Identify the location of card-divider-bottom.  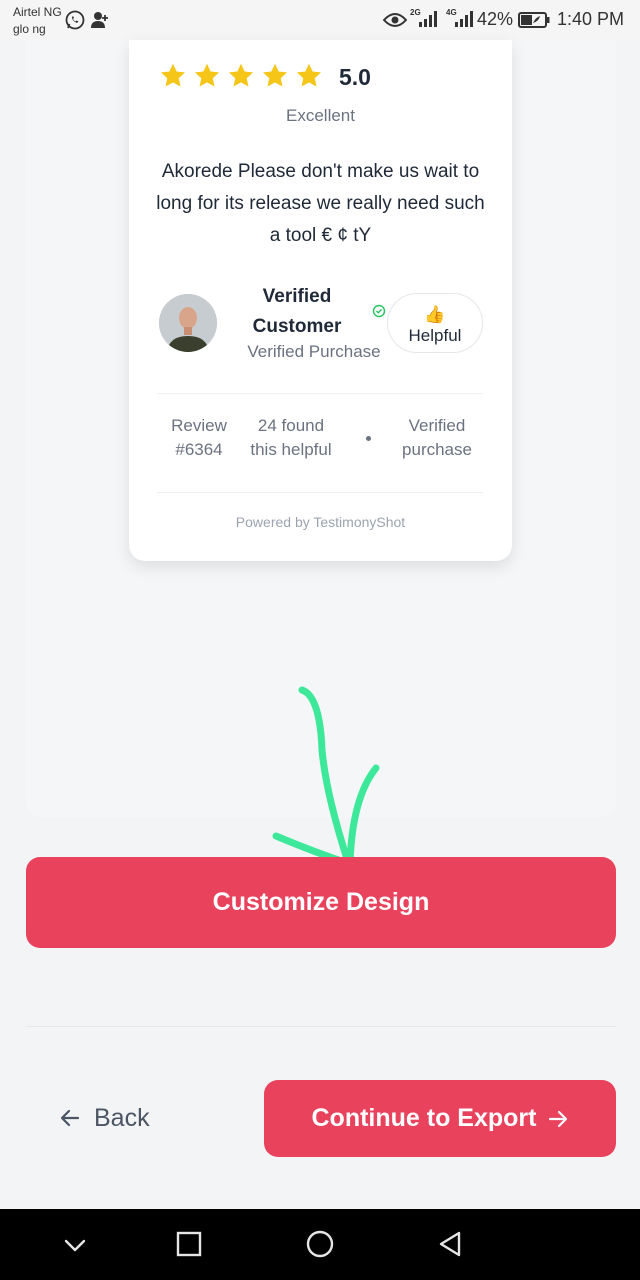
(320, 492).